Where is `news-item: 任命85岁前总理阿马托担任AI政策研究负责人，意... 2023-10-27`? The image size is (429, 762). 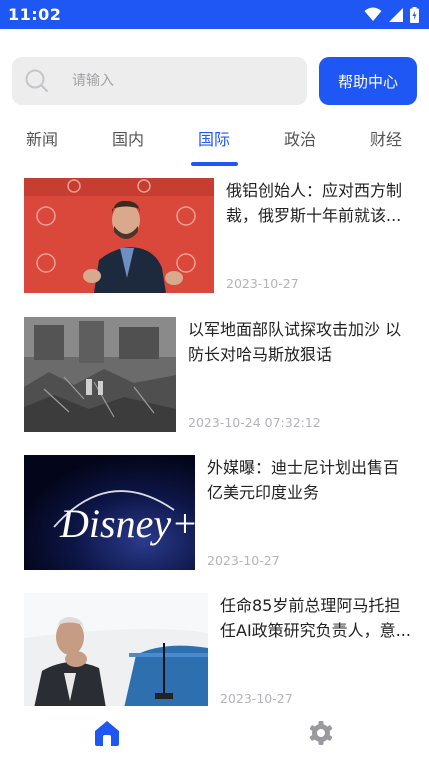 news-item: 任命85岁前总理阿马托担任AI政策研究负责人，意... 2023-10-27 is located at coordinates (220, 650).